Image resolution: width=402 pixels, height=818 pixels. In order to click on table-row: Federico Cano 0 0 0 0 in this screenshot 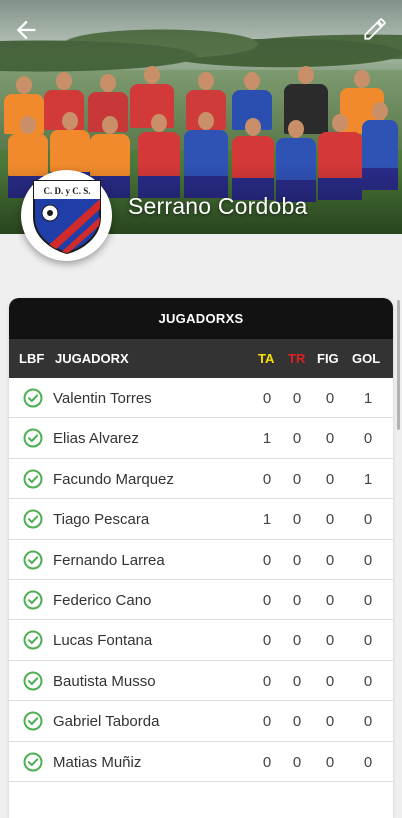, I will do `click(201, 600)`.